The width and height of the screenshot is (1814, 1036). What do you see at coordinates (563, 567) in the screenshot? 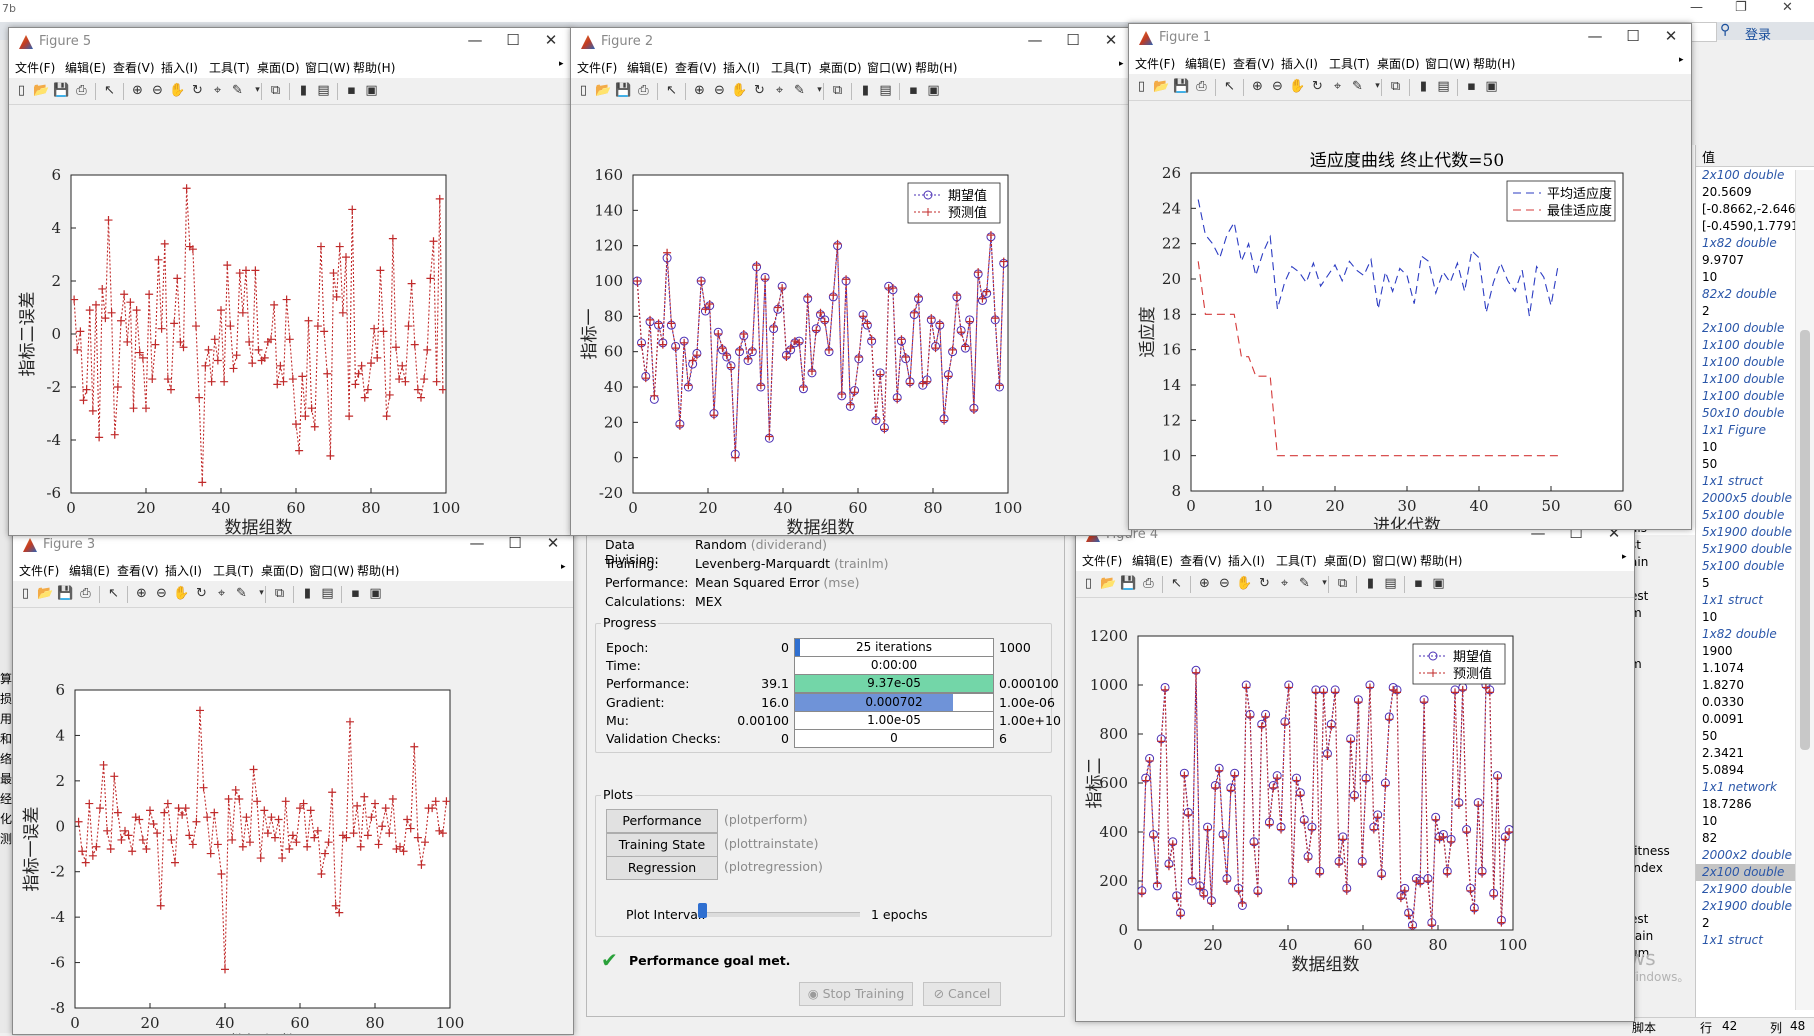
I see `menu-arrow-icon: ▸` at bounding box center [563, 567].